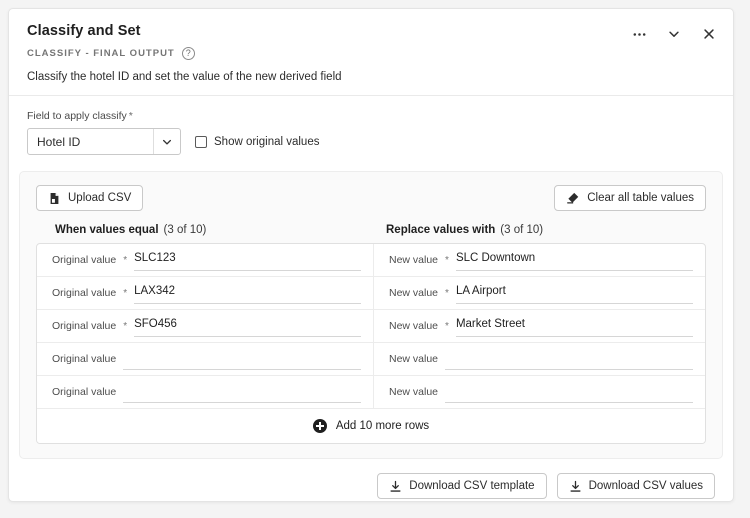 The width and height of the screenshot is (750, 518). What do you see at coordinates (645, 486) in the screenshot?
I see `download-csv-values-label: Download CSV values` at bounding box center [645, 486].